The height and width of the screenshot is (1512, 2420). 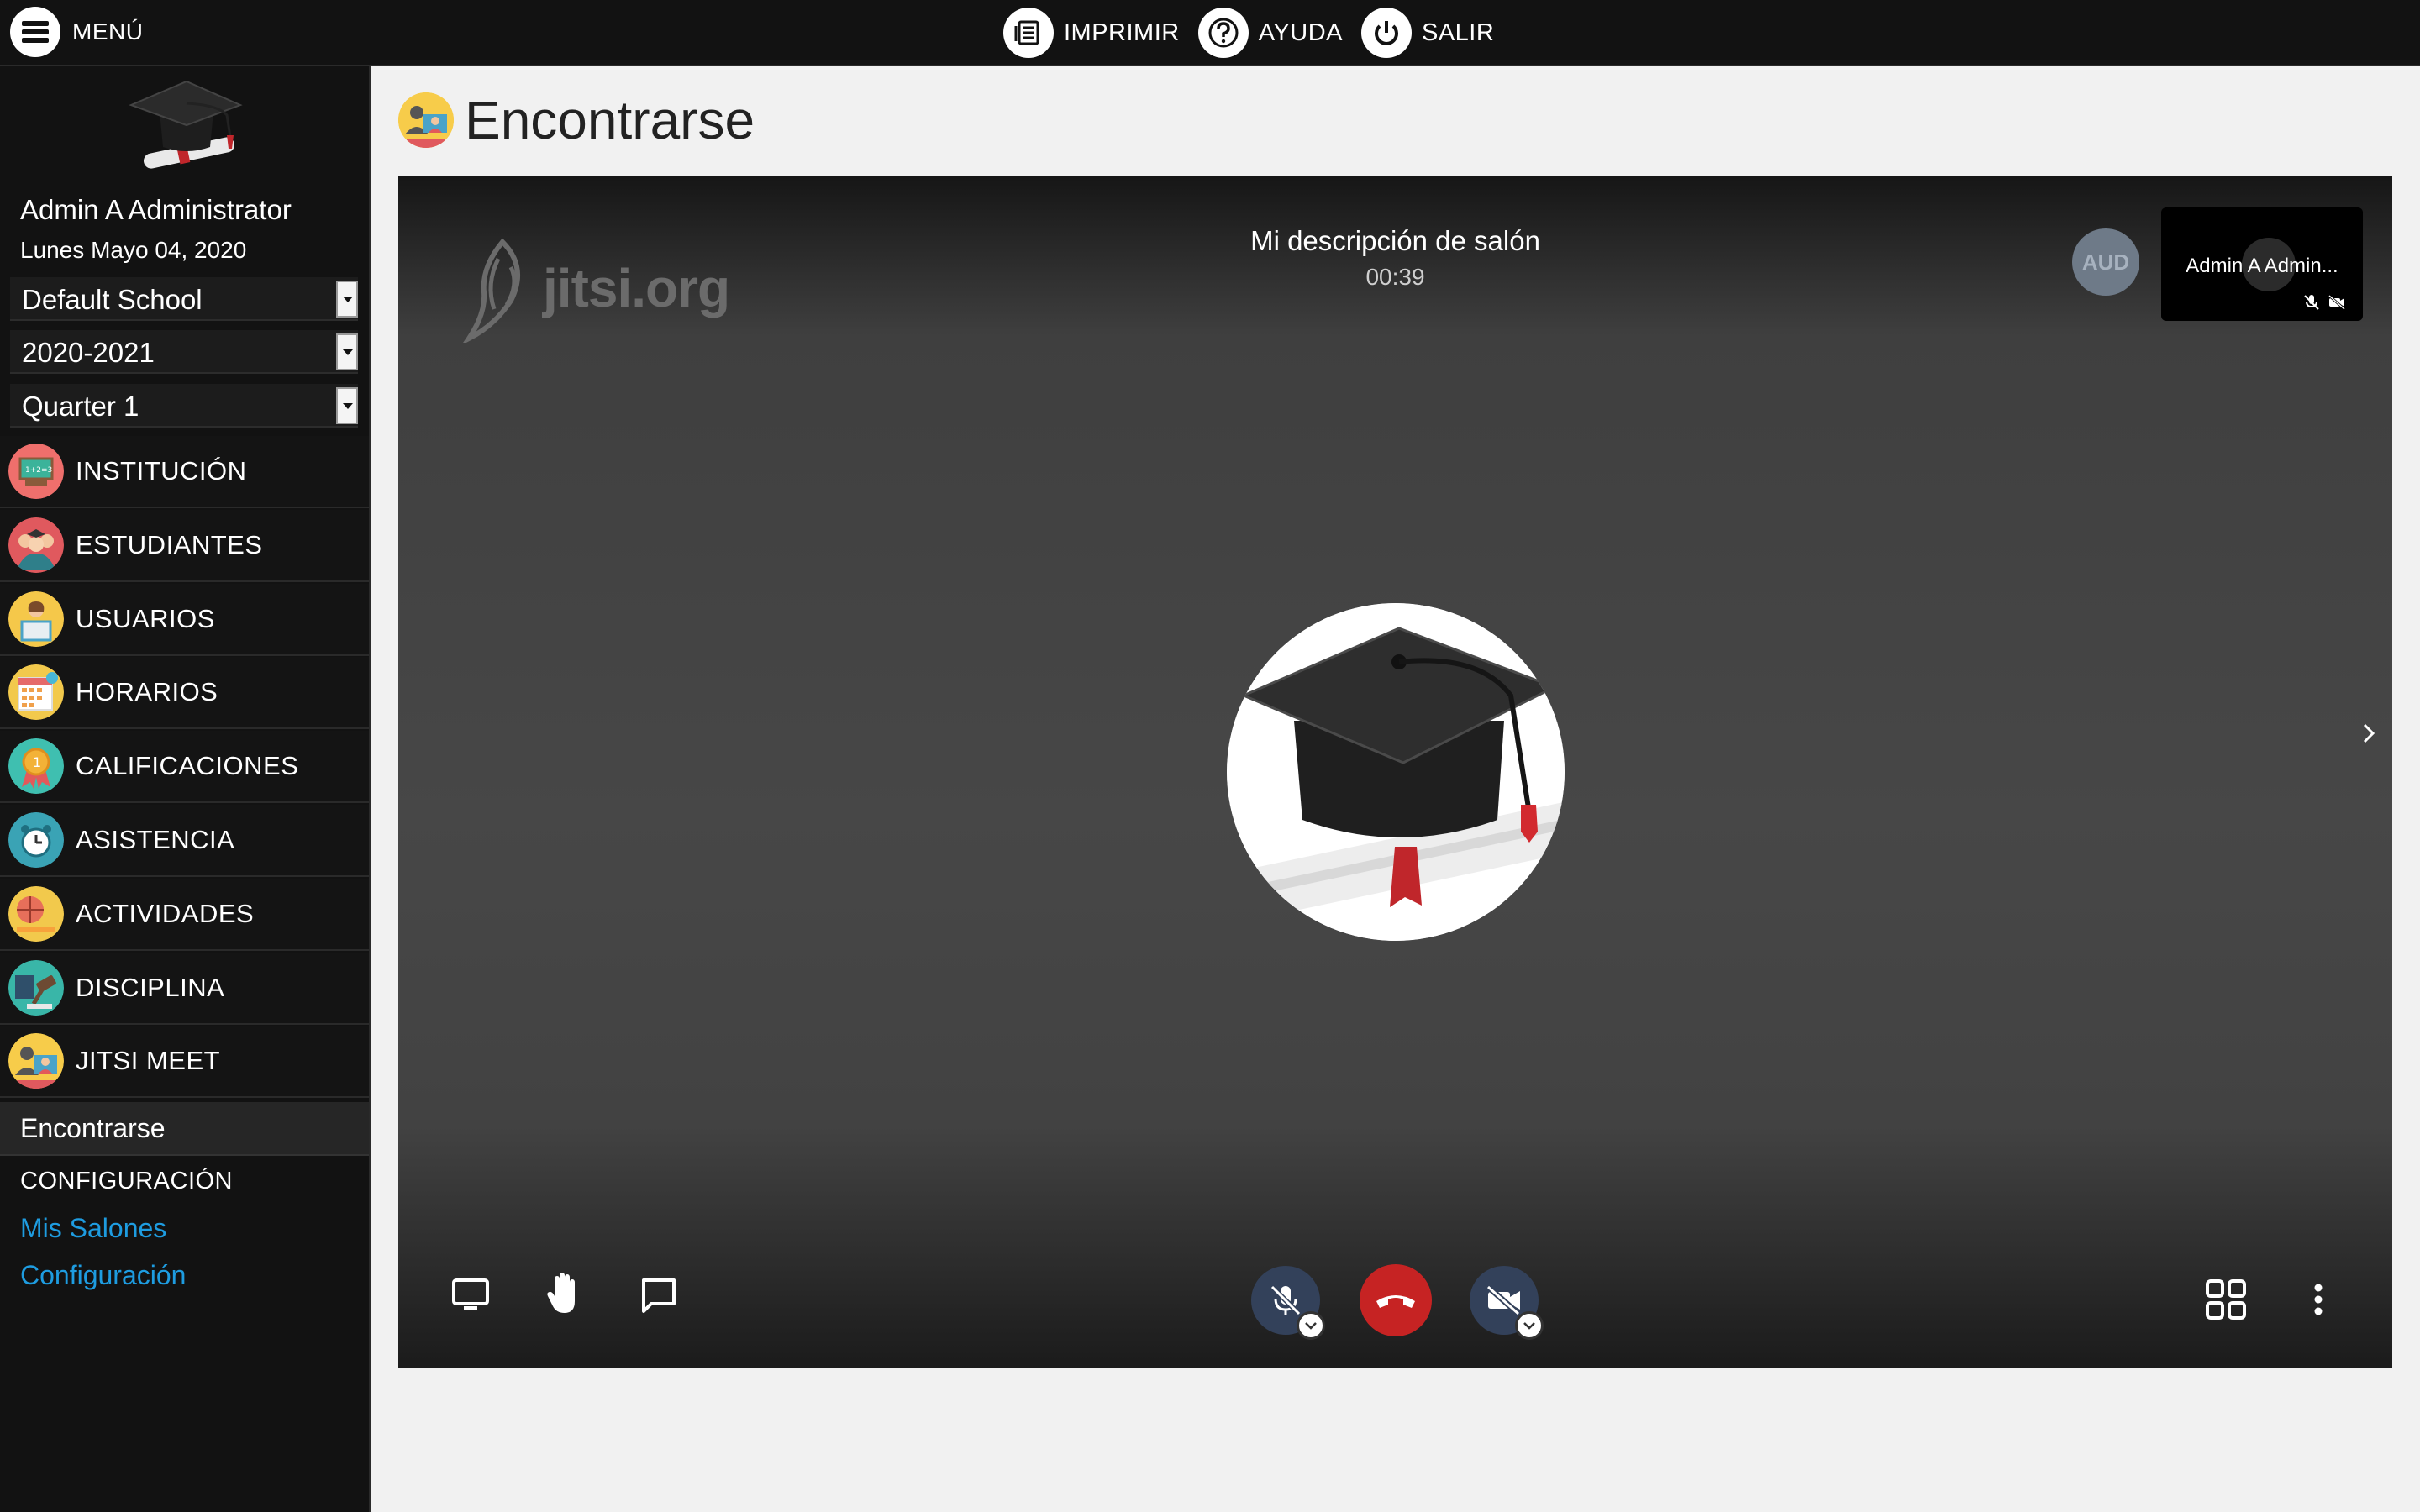 What do you see at coordinates (561, 1293) in the screenshot?
I see `raise-hand-icon` at bounding box center [561, 1293].